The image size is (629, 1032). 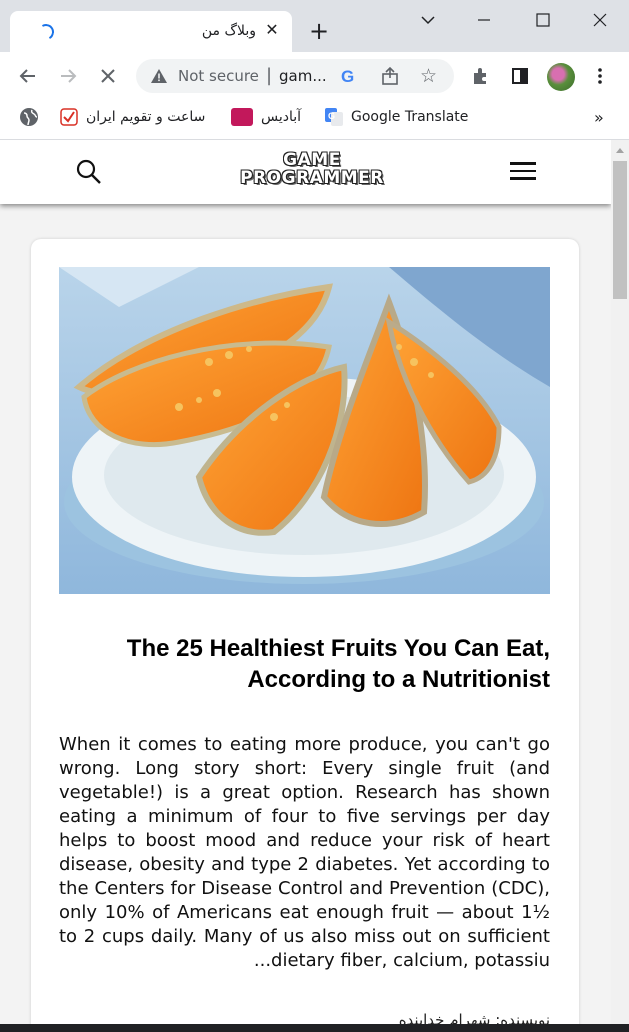 What do you see at coordinates (108, 76) in the screenshot?
I see `stop-loading-icon` at bounding box center [108, 76].